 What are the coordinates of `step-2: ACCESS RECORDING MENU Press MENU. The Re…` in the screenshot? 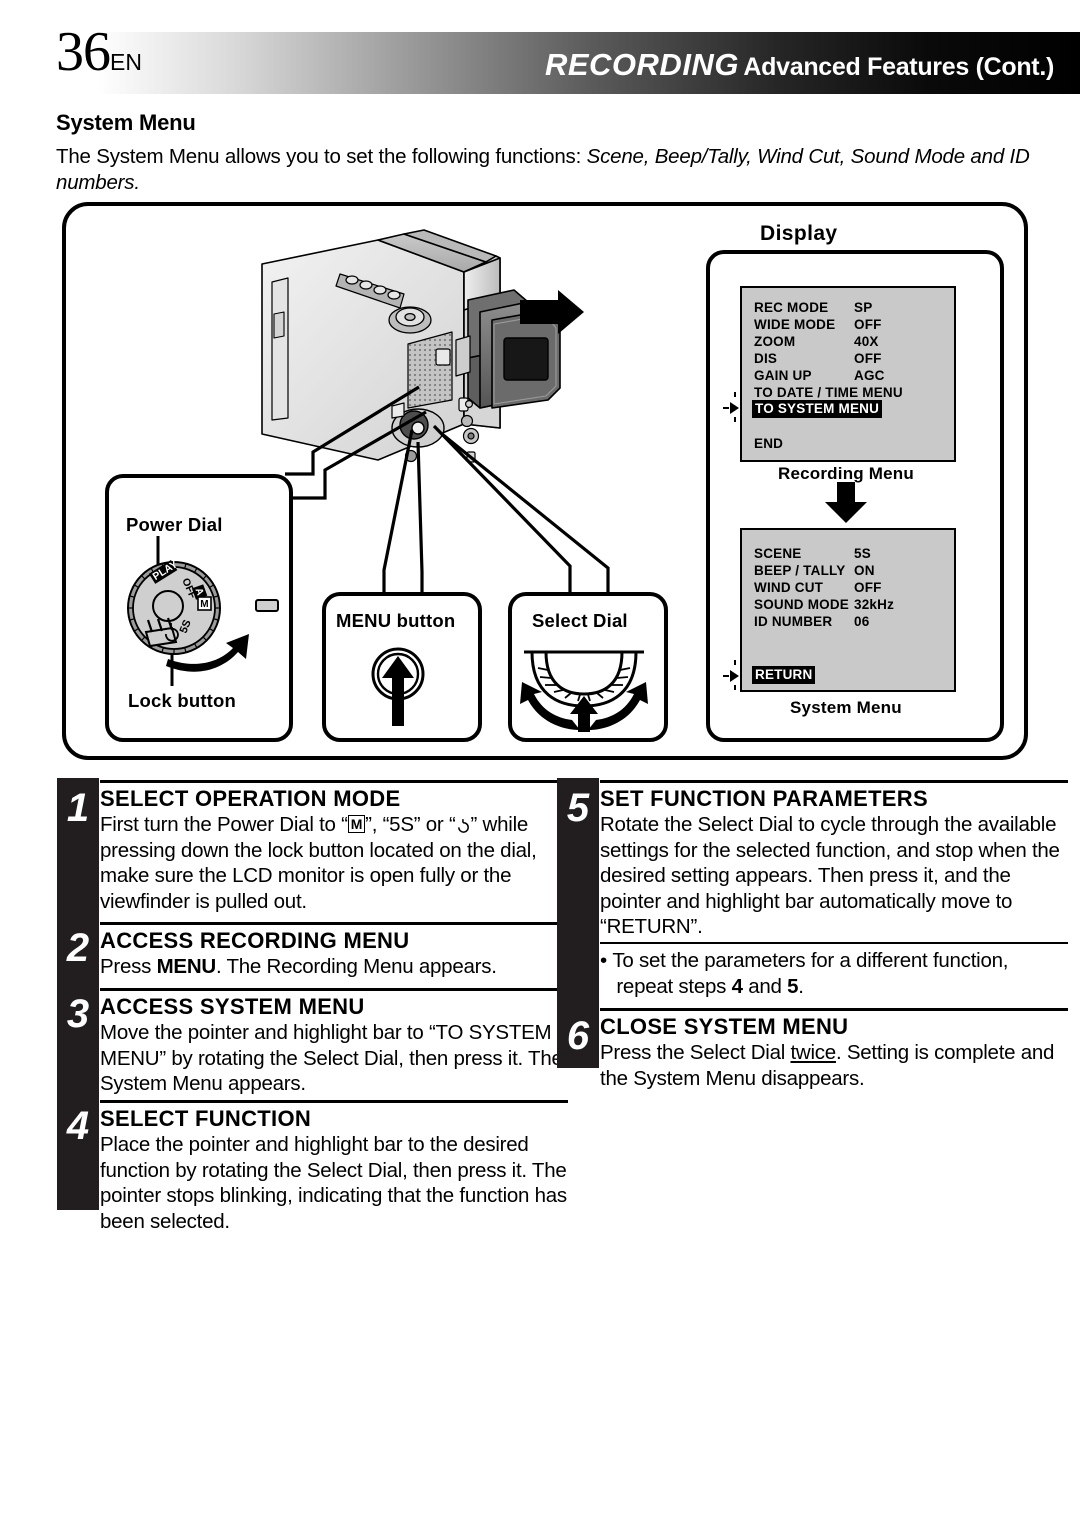 It's located at (334, 954).